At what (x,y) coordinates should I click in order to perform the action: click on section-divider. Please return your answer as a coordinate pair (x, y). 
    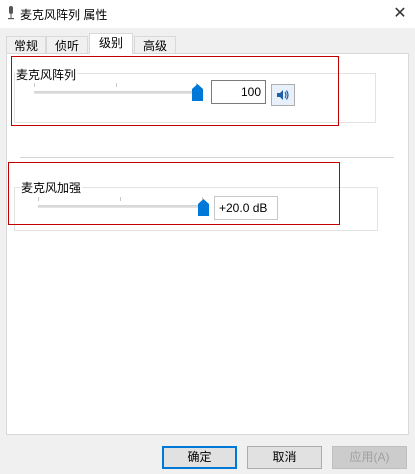
    Looking at the image, I should click on (207, 157).